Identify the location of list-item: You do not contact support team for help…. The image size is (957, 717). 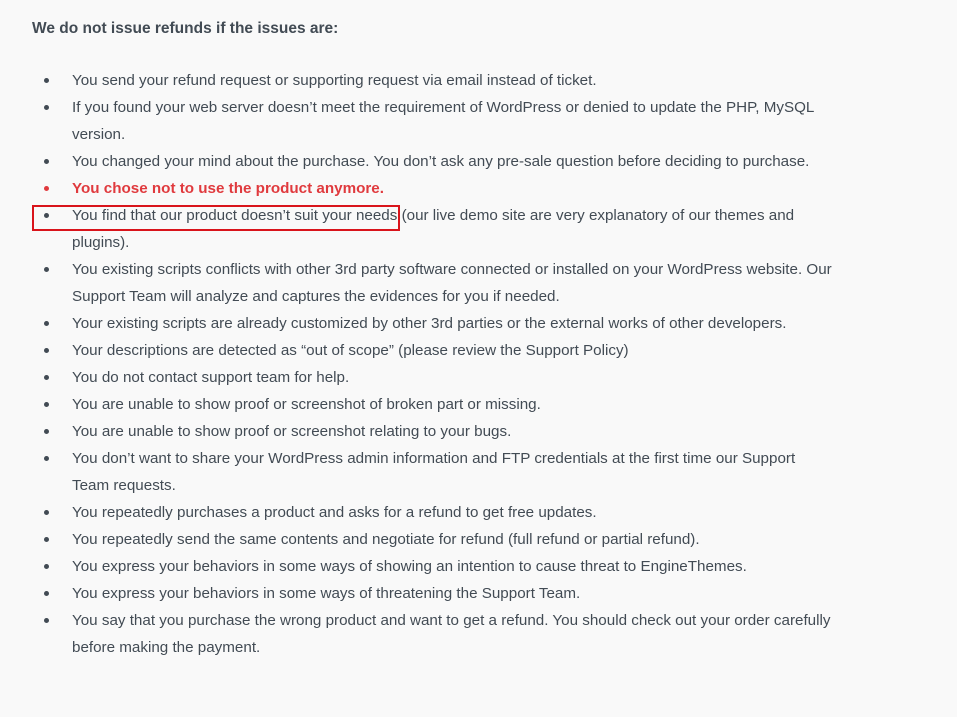
(438, 377).